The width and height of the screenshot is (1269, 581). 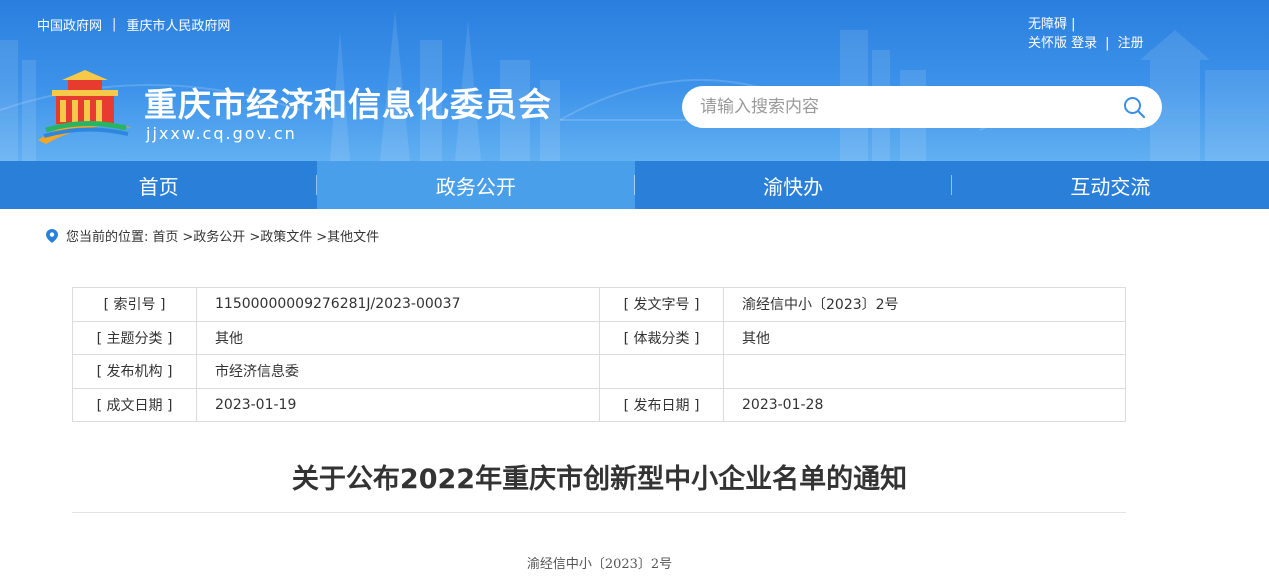 I want to click on label-genre-category: [ 体裁分类 ], so click(x=661, y=337).